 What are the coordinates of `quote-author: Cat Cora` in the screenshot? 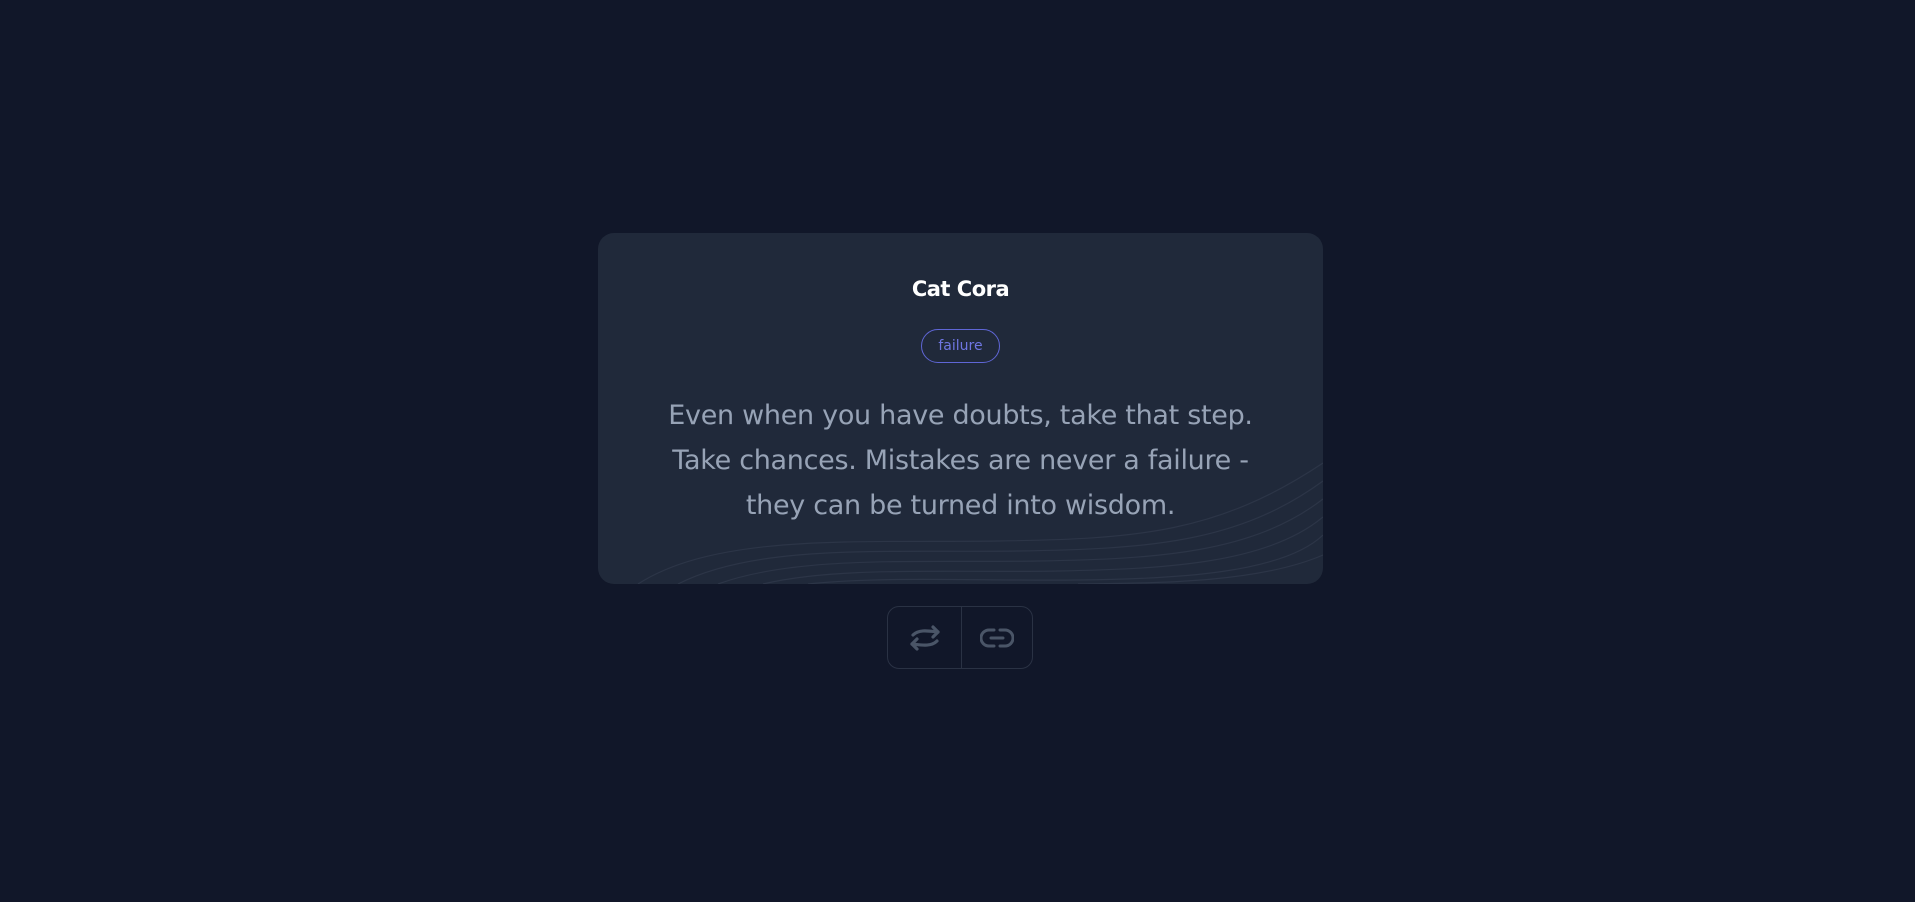 It's located at (960, 289).